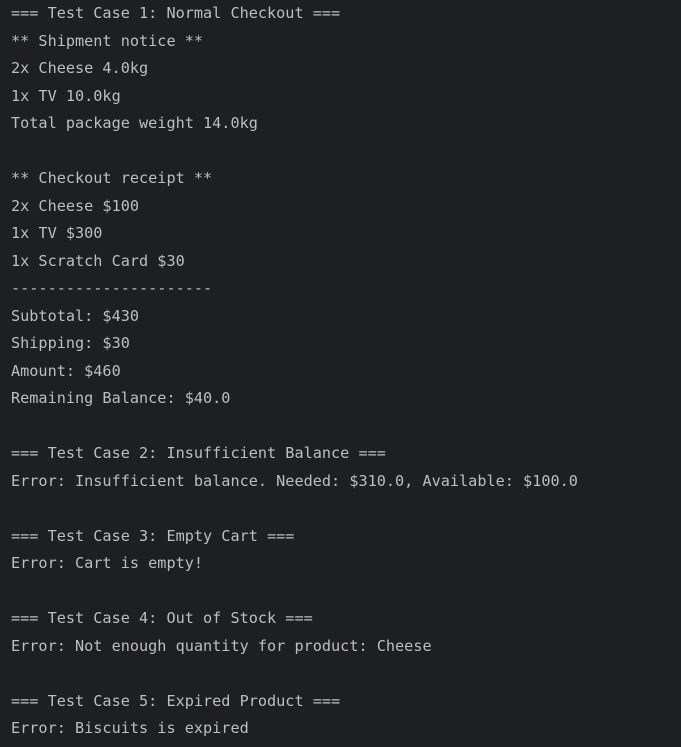  Describe the element at coordinates (107, 563) in the screenshot. I see `error-line: Error: Cart is empty!` at that location.